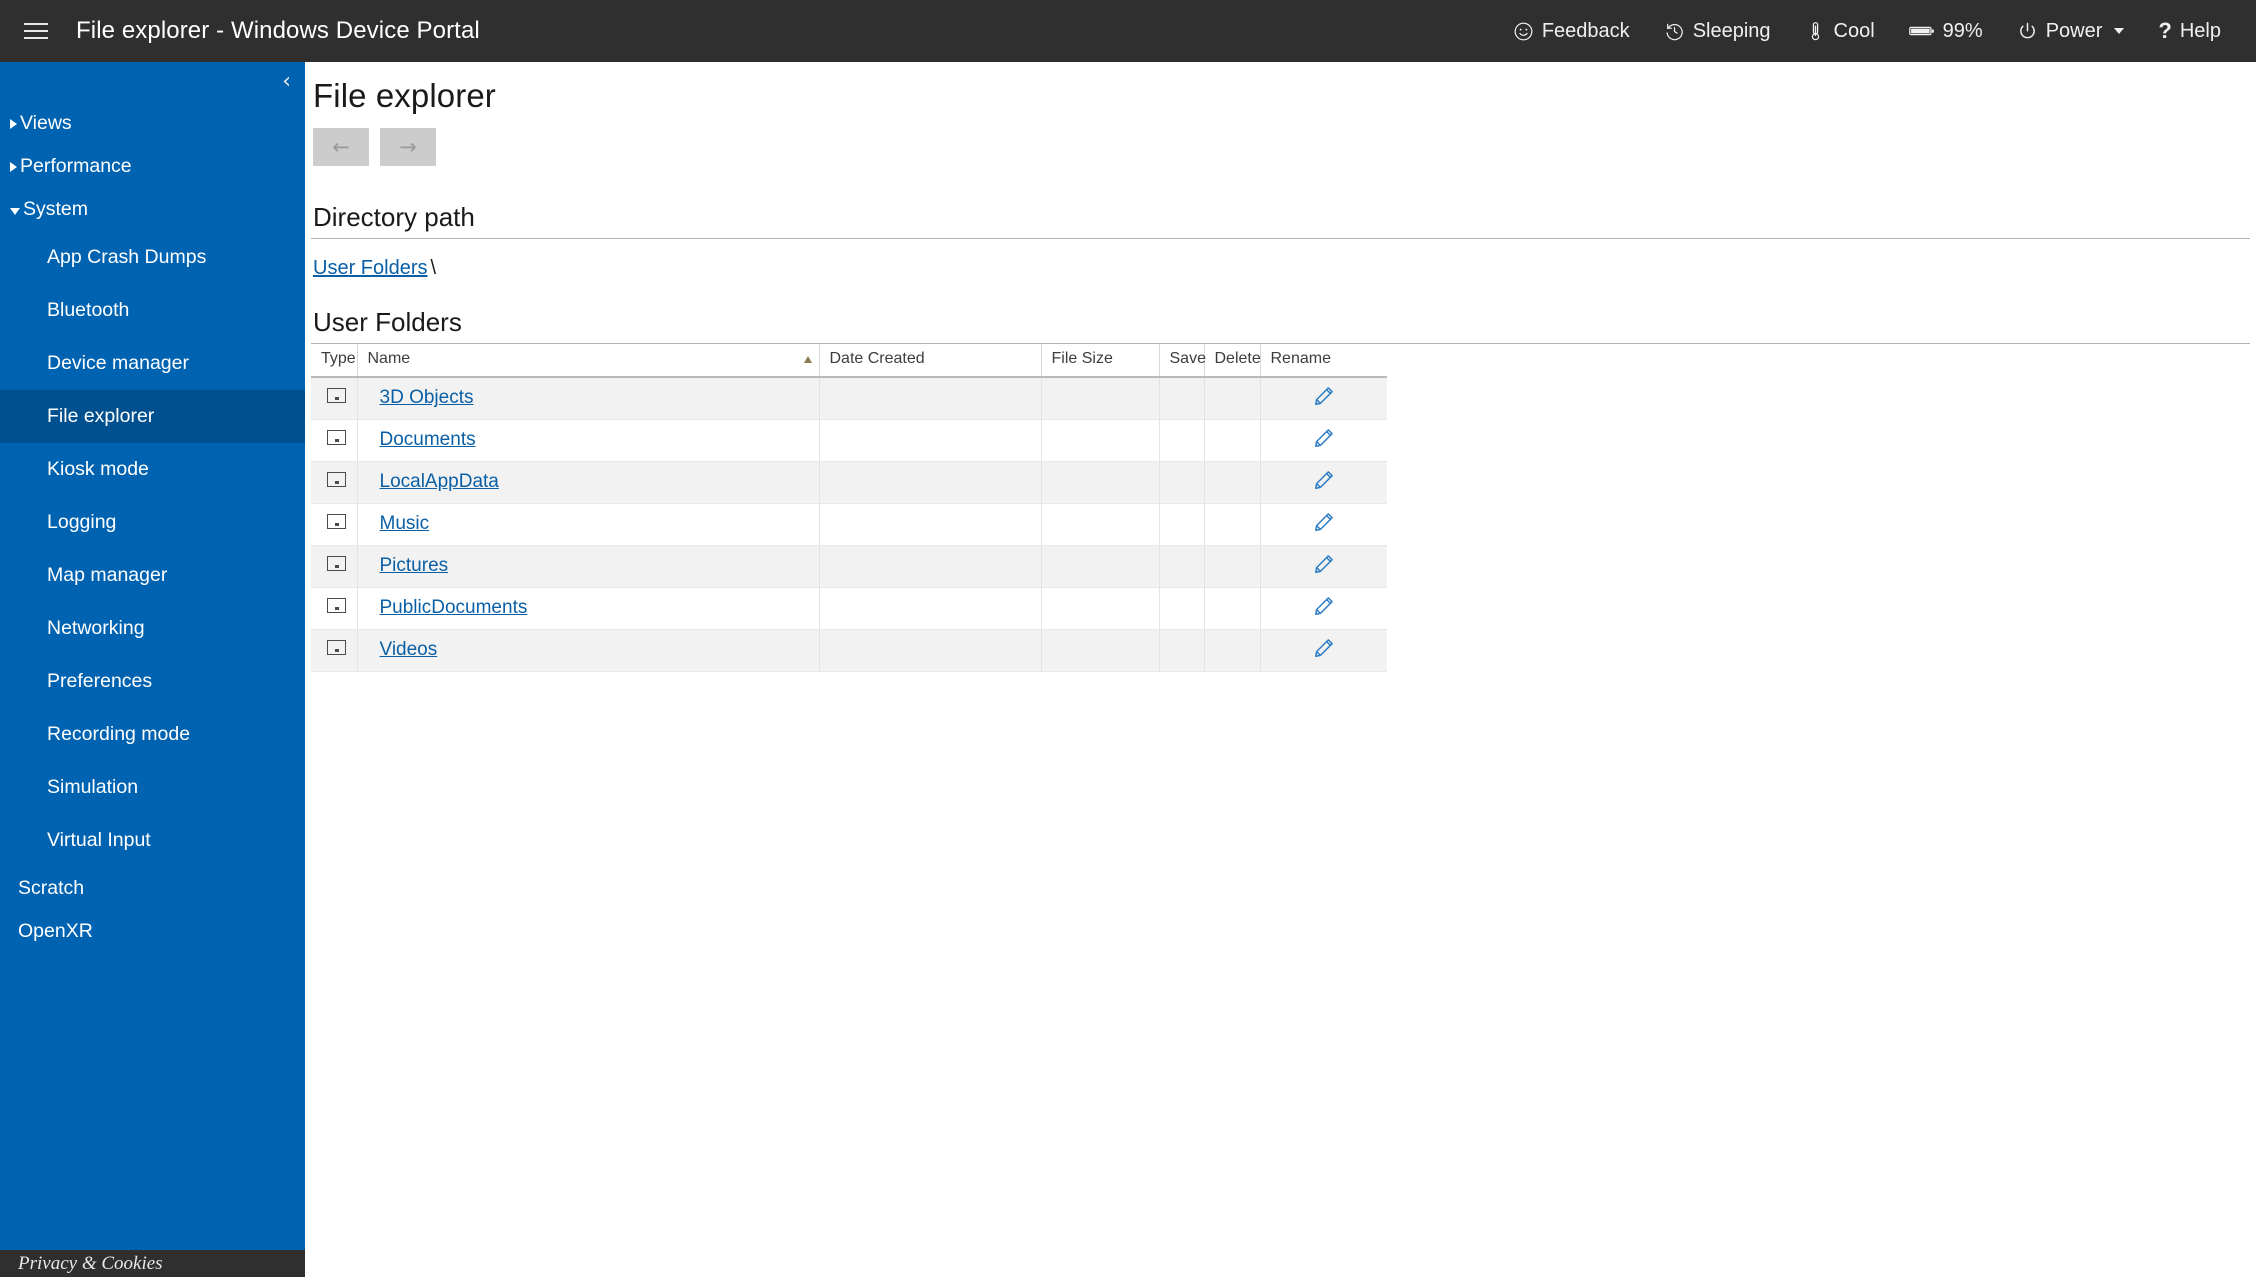 The height and width of the screenshot is (1277, 2256). What do you see at coordinates (394, 217) in the screenshot?
I see `directory-path-heading: Directory path` at bounding box center [394, 217].